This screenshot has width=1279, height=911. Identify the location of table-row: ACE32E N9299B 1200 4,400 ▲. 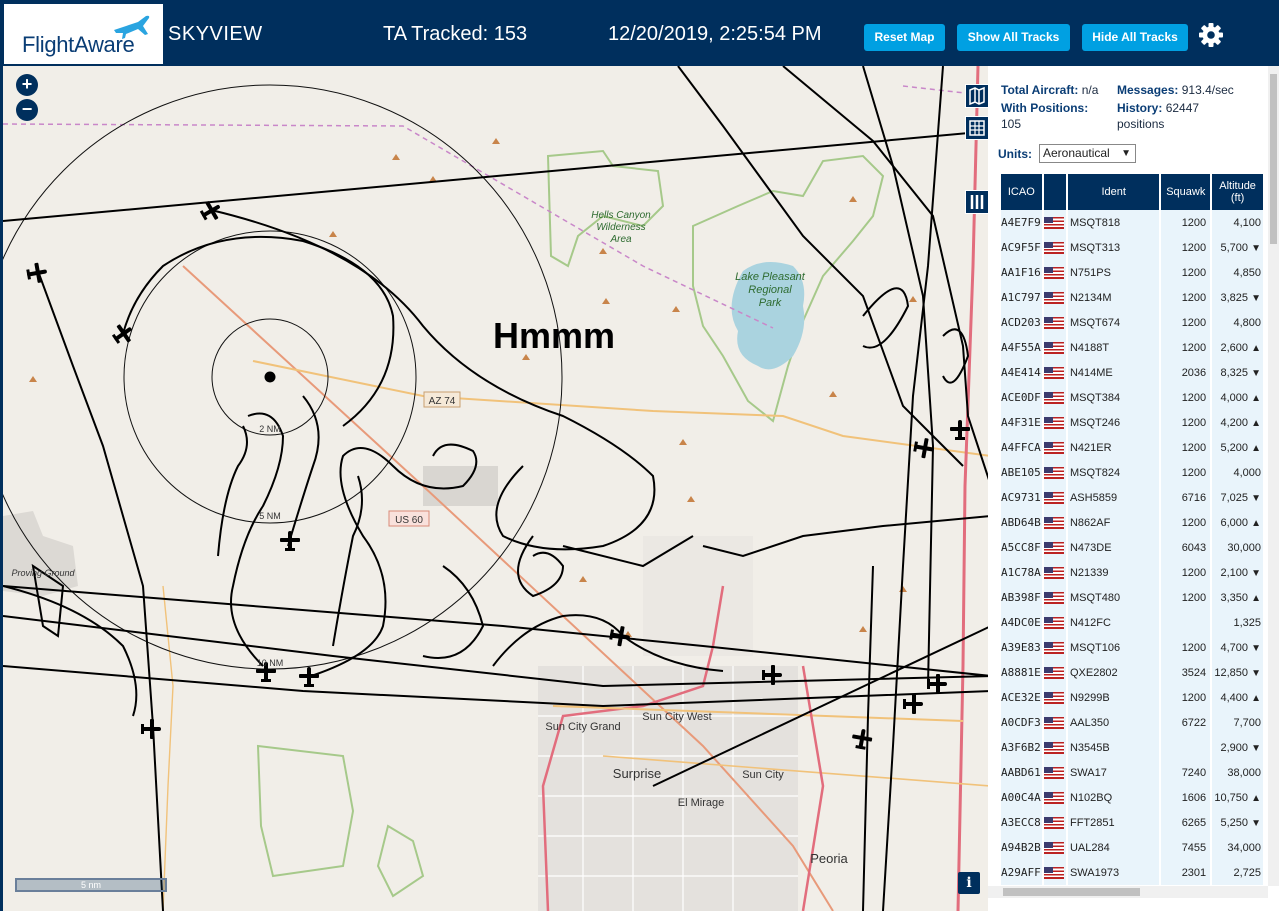
(1132, 697).